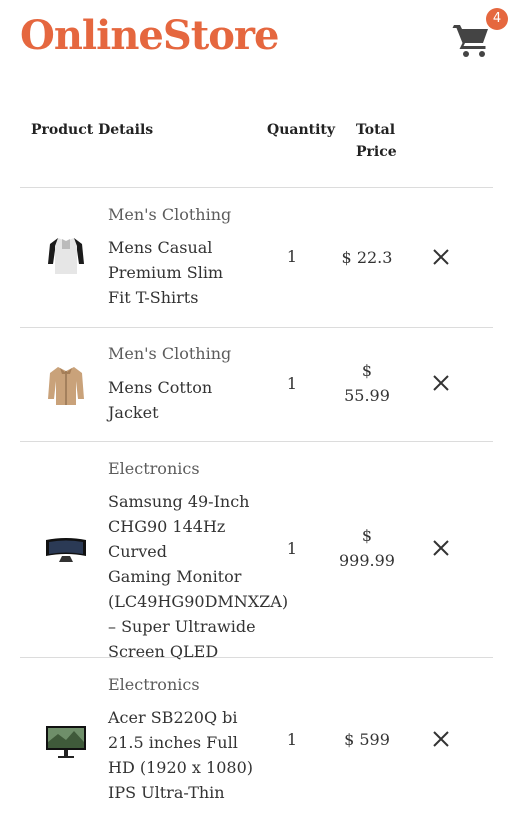 Image resolution: width=512 pixels, height=818 pixels. Describe the element at coordinates (92, 130) in the screenshot. I see `column-header-product: Product Details` at that location.